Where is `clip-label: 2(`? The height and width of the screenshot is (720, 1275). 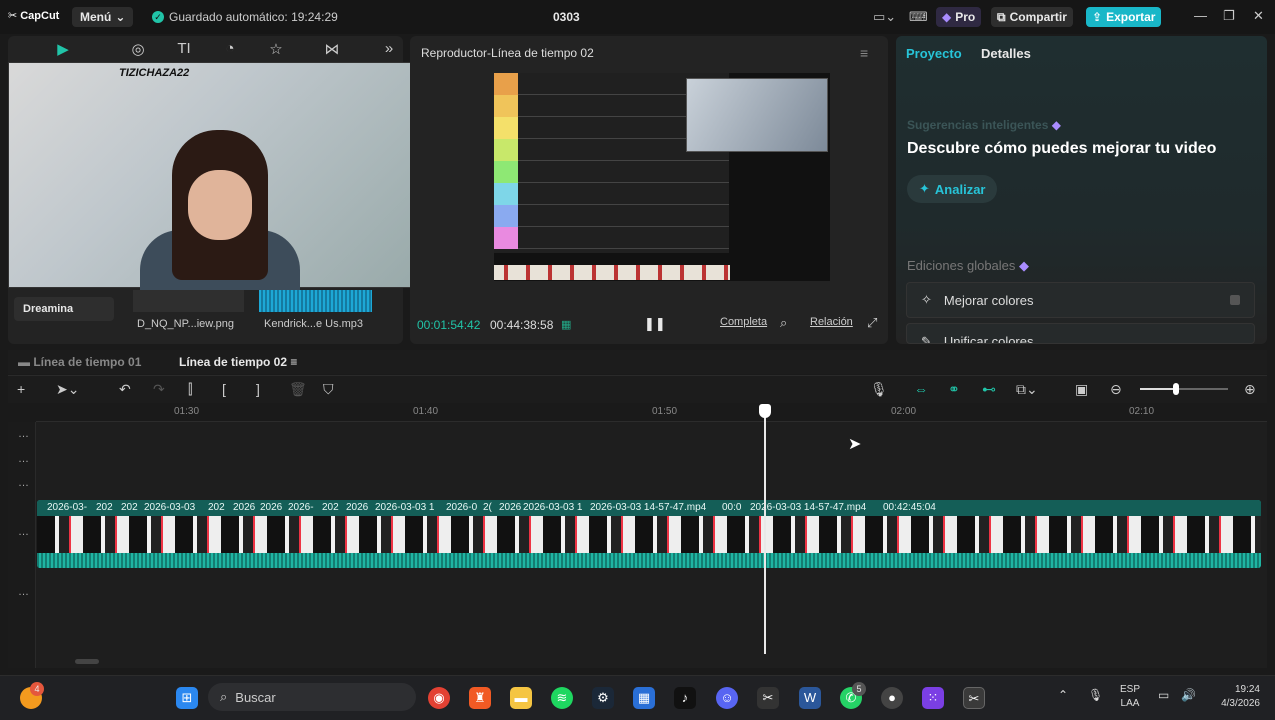
clip-label: 2( is located at coordinates (487, 507).